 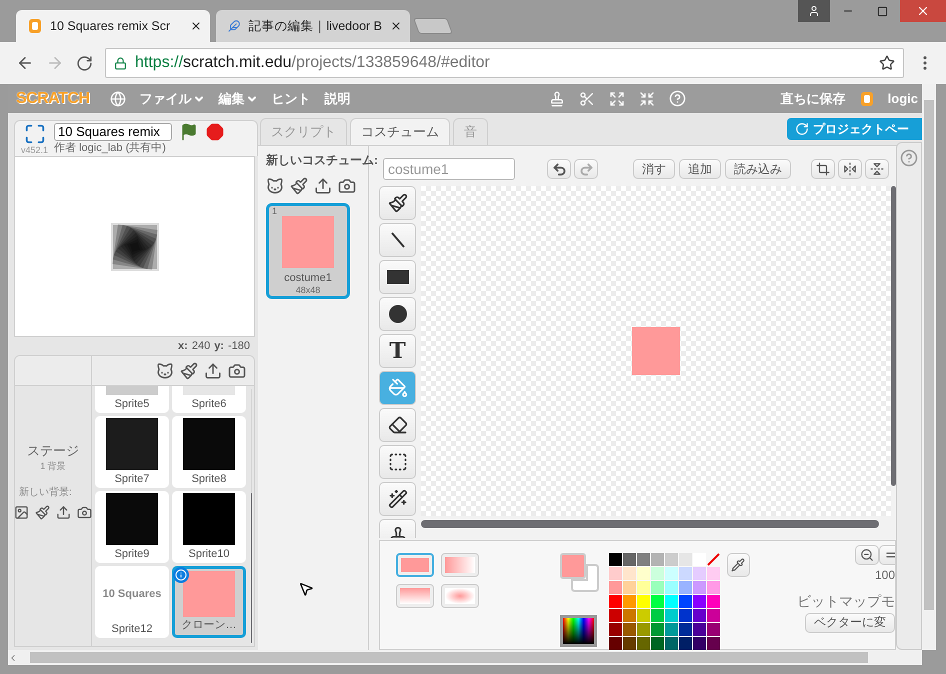 I want to click on convert-vector-button: ベクターに変, so click(x=850, y=622).